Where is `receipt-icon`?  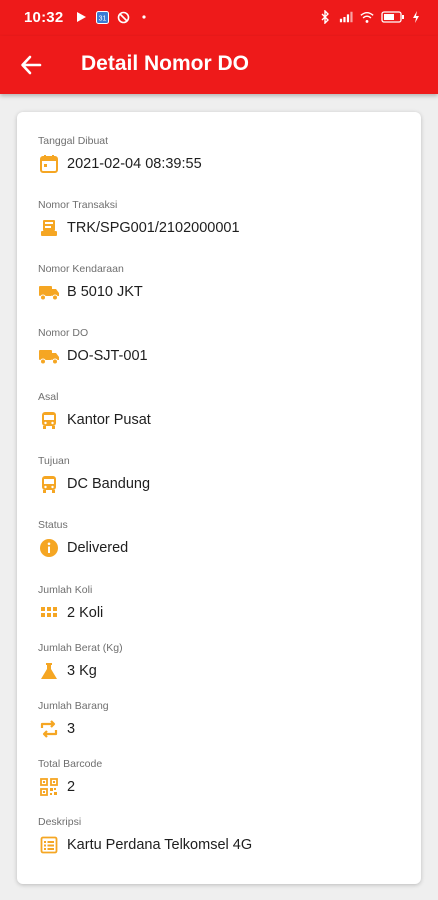 receipt-icon is located at coordinates (49, 228).